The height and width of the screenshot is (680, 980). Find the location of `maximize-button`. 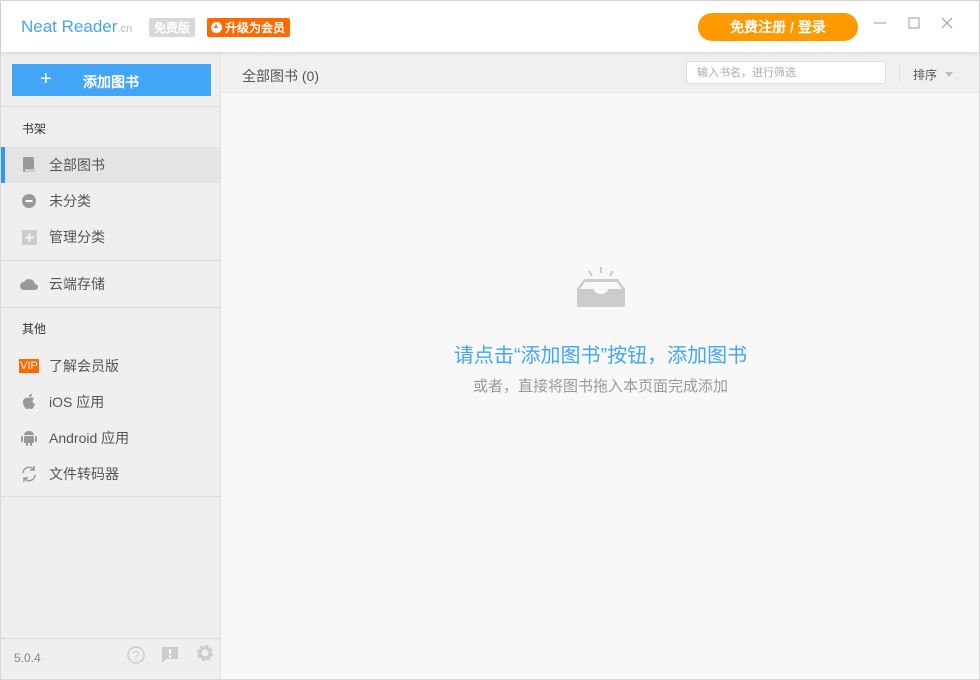

maximize-button is located at coordinates (914, 25).